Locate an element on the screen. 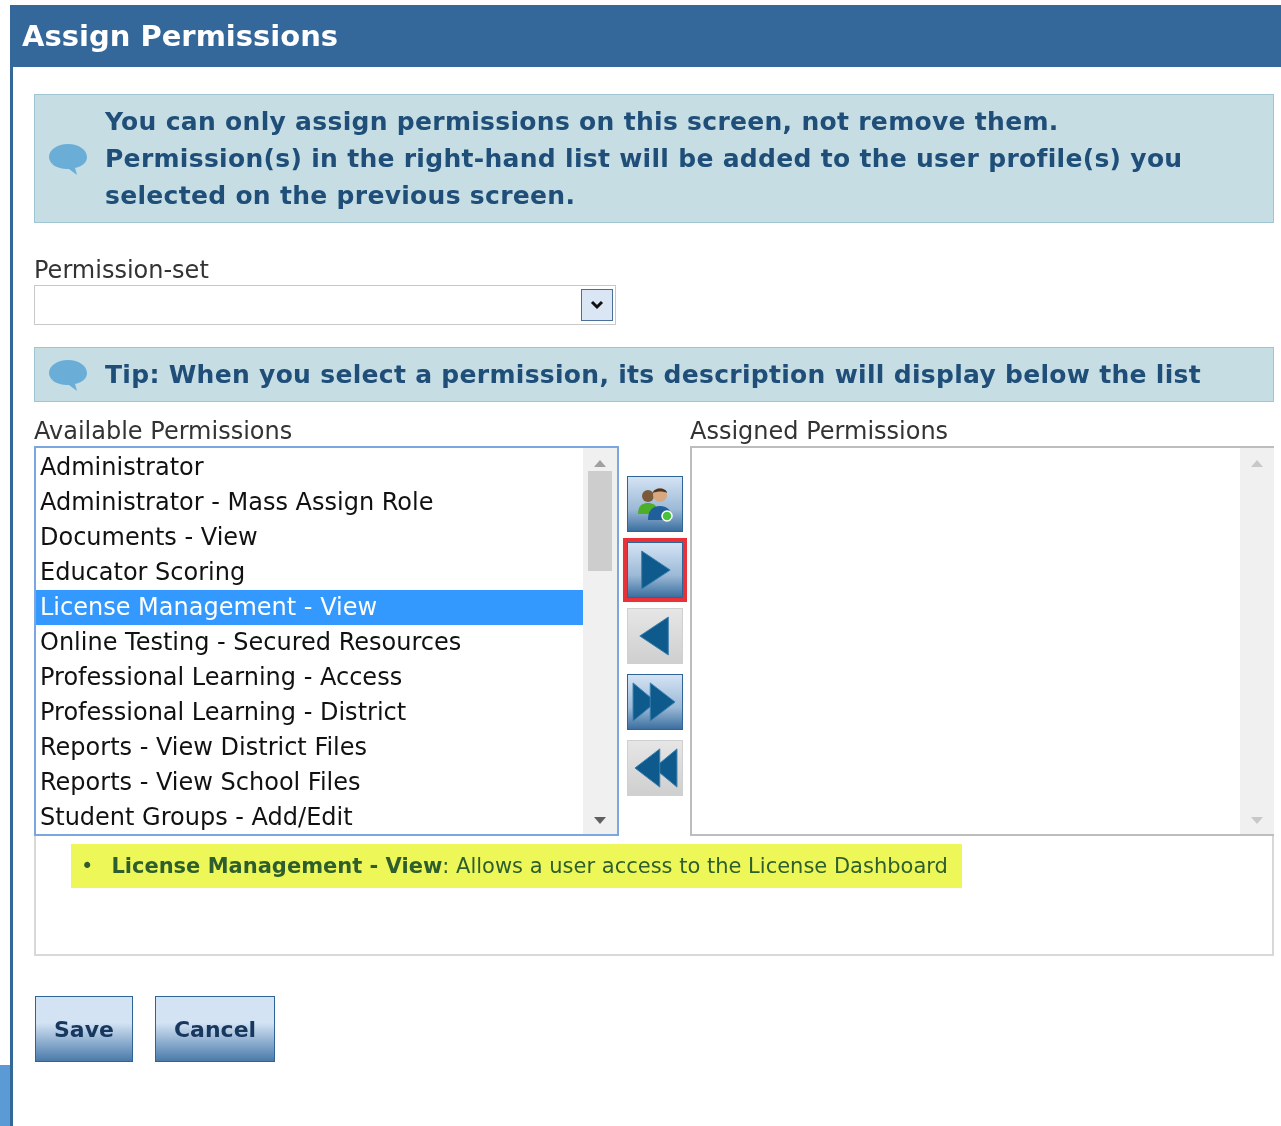  list-label: Available Permissions is located at coordinates (164, 431).